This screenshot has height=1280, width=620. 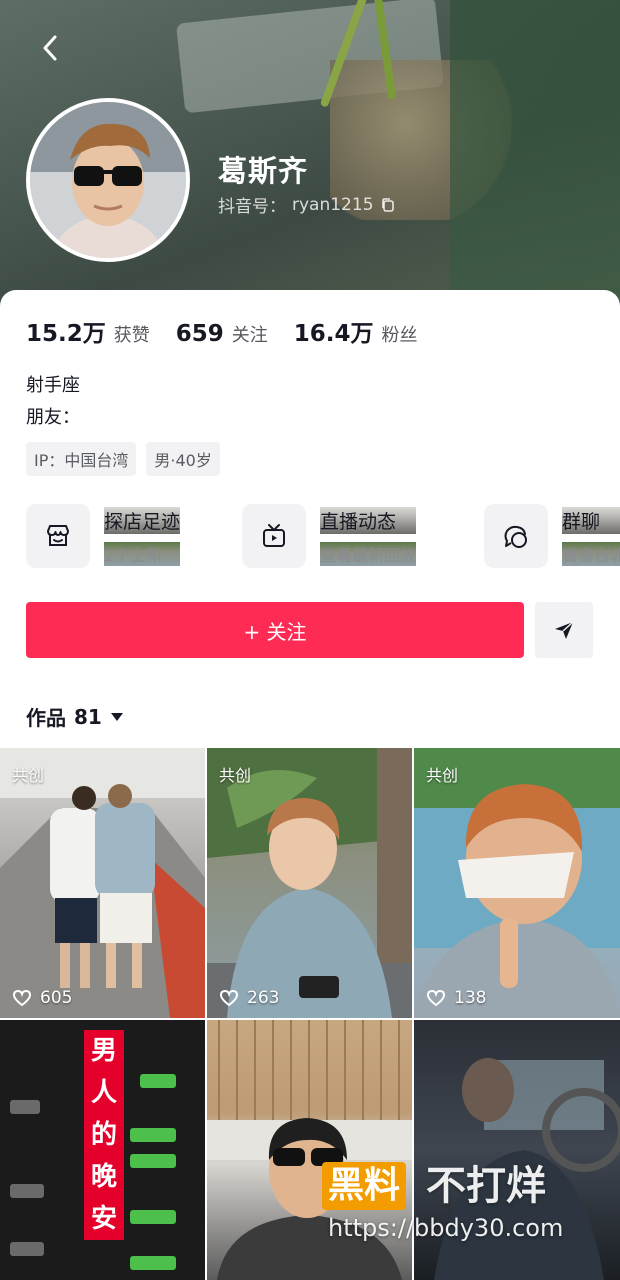 I want to click on service-title: 群聊, so click(x=591, y=520).